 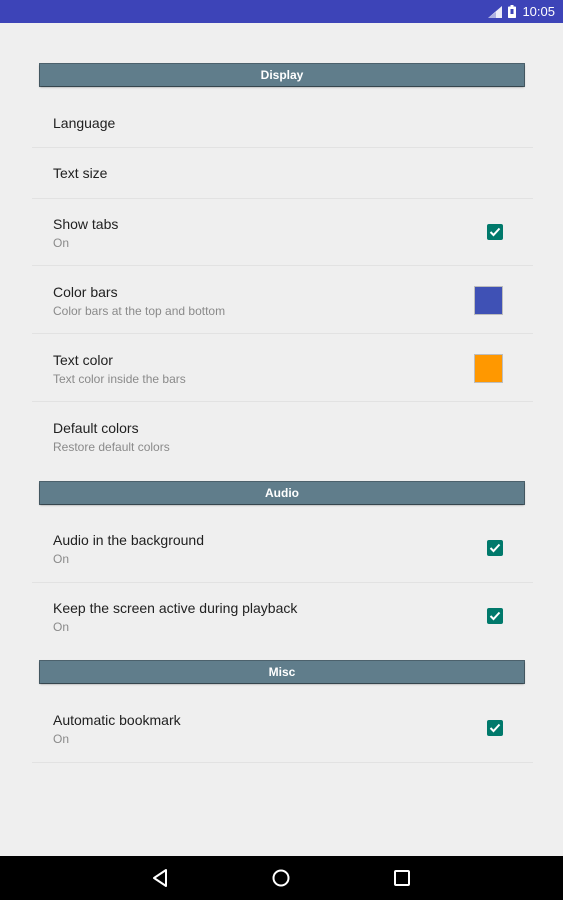 What do you see at coordinates (139, 311) in the screenshot?
I see `pref-summary: Color bars at the top and bottom` at bounding box center [139, 311].